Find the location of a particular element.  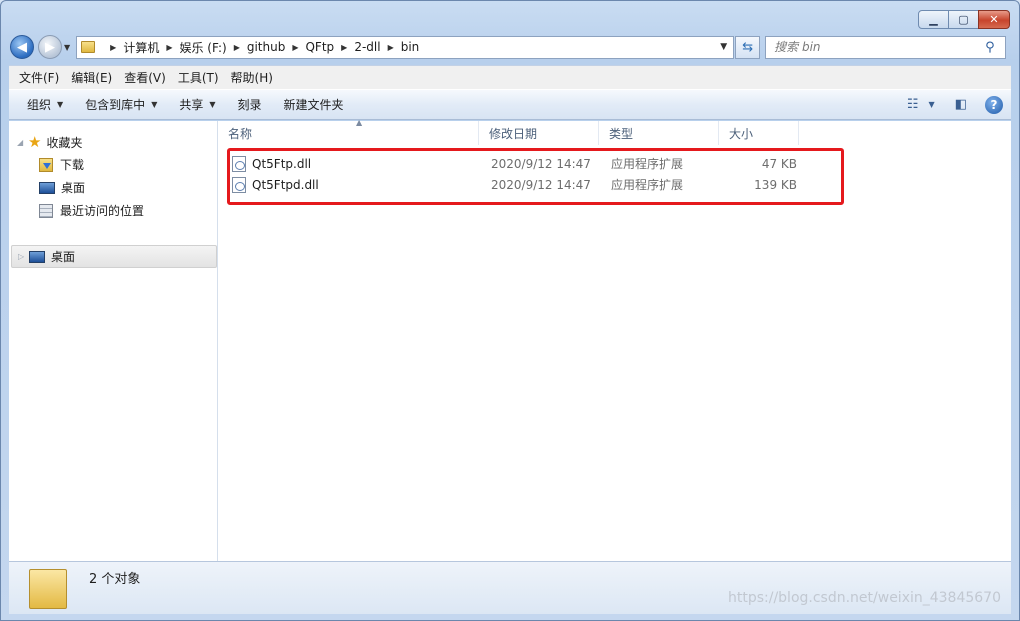

include-library-label: 包含到库中 is located at coordinates (115, 105).